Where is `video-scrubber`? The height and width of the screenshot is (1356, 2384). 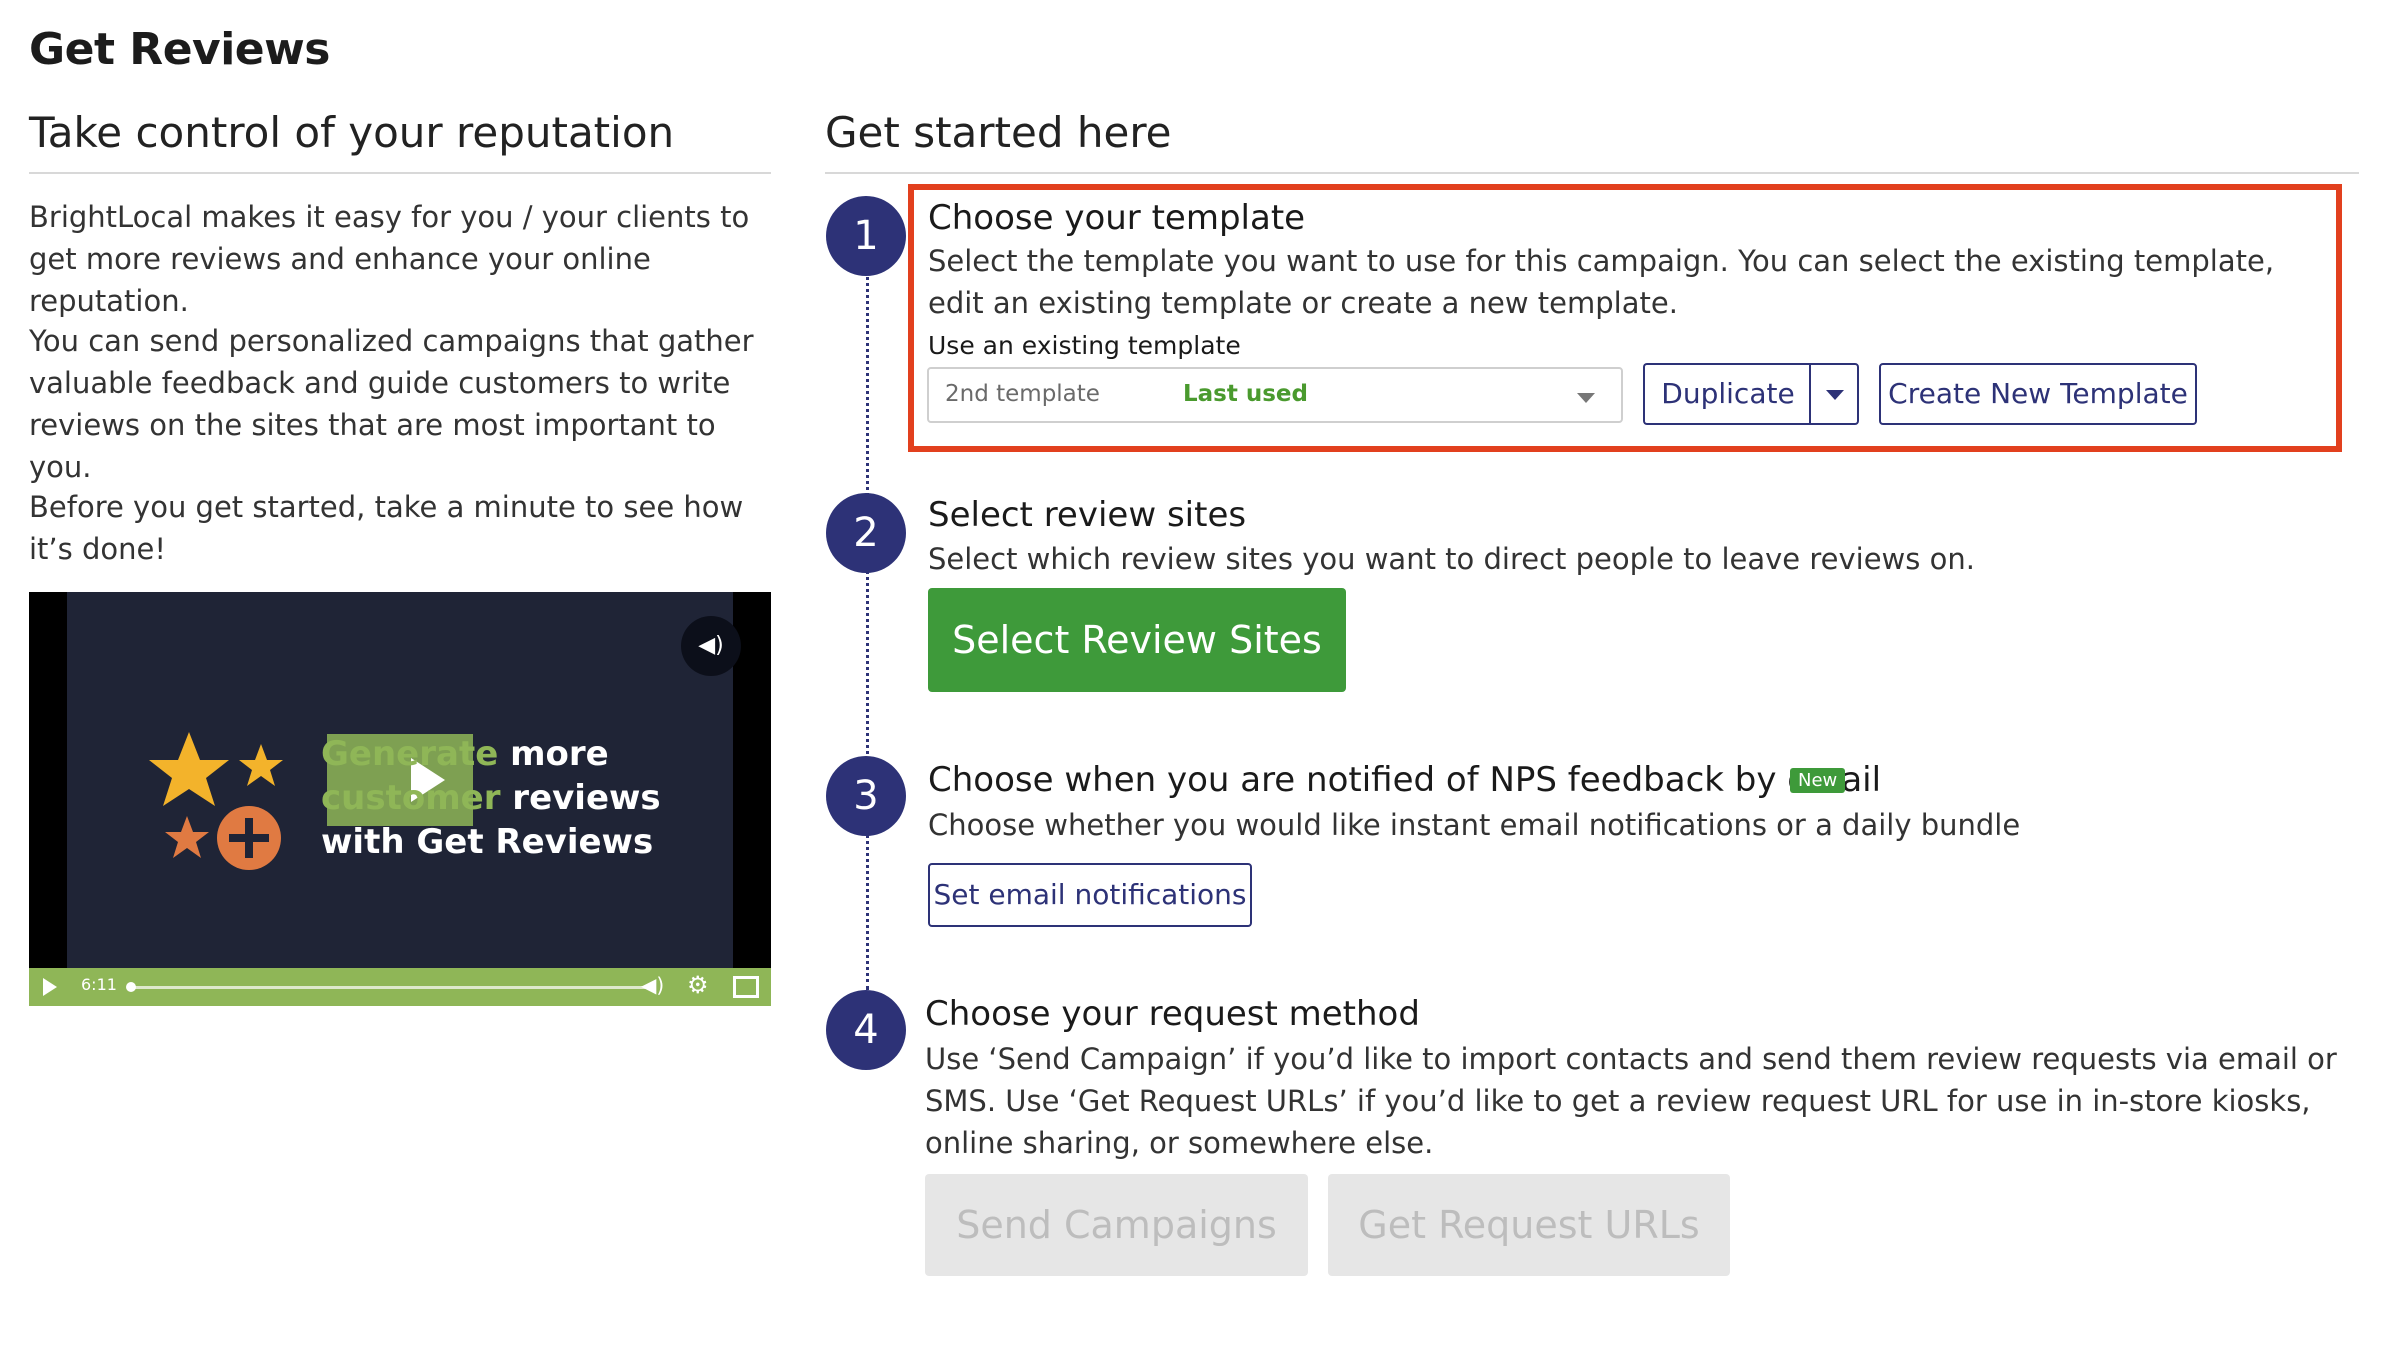 video-scrubber is located at coordinates (389, 987).